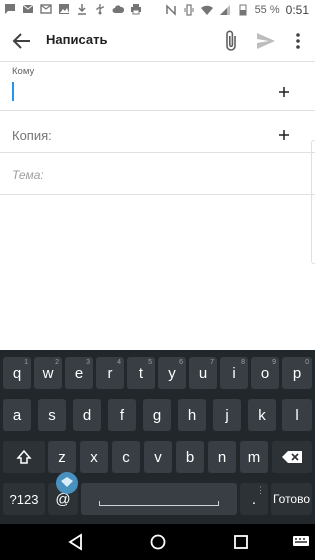 The width and height of the screenshot is (320, 560). What do you see at coordinates (237, 10) in the screenshot?
I see `status-right-icons: 55 % 0:51` at bounding box center [237, 10].